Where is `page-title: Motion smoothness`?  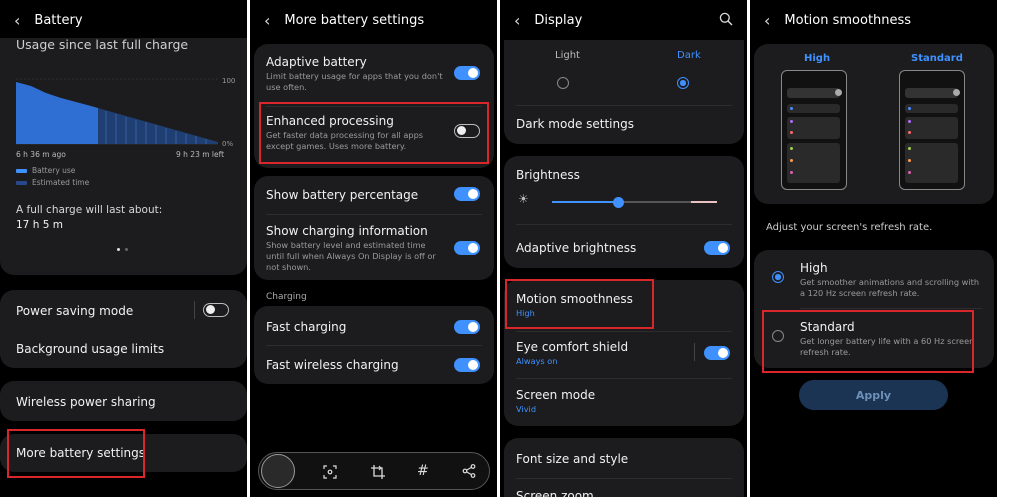 page-title: Motion smoothness is located at coordinates (848, 20).